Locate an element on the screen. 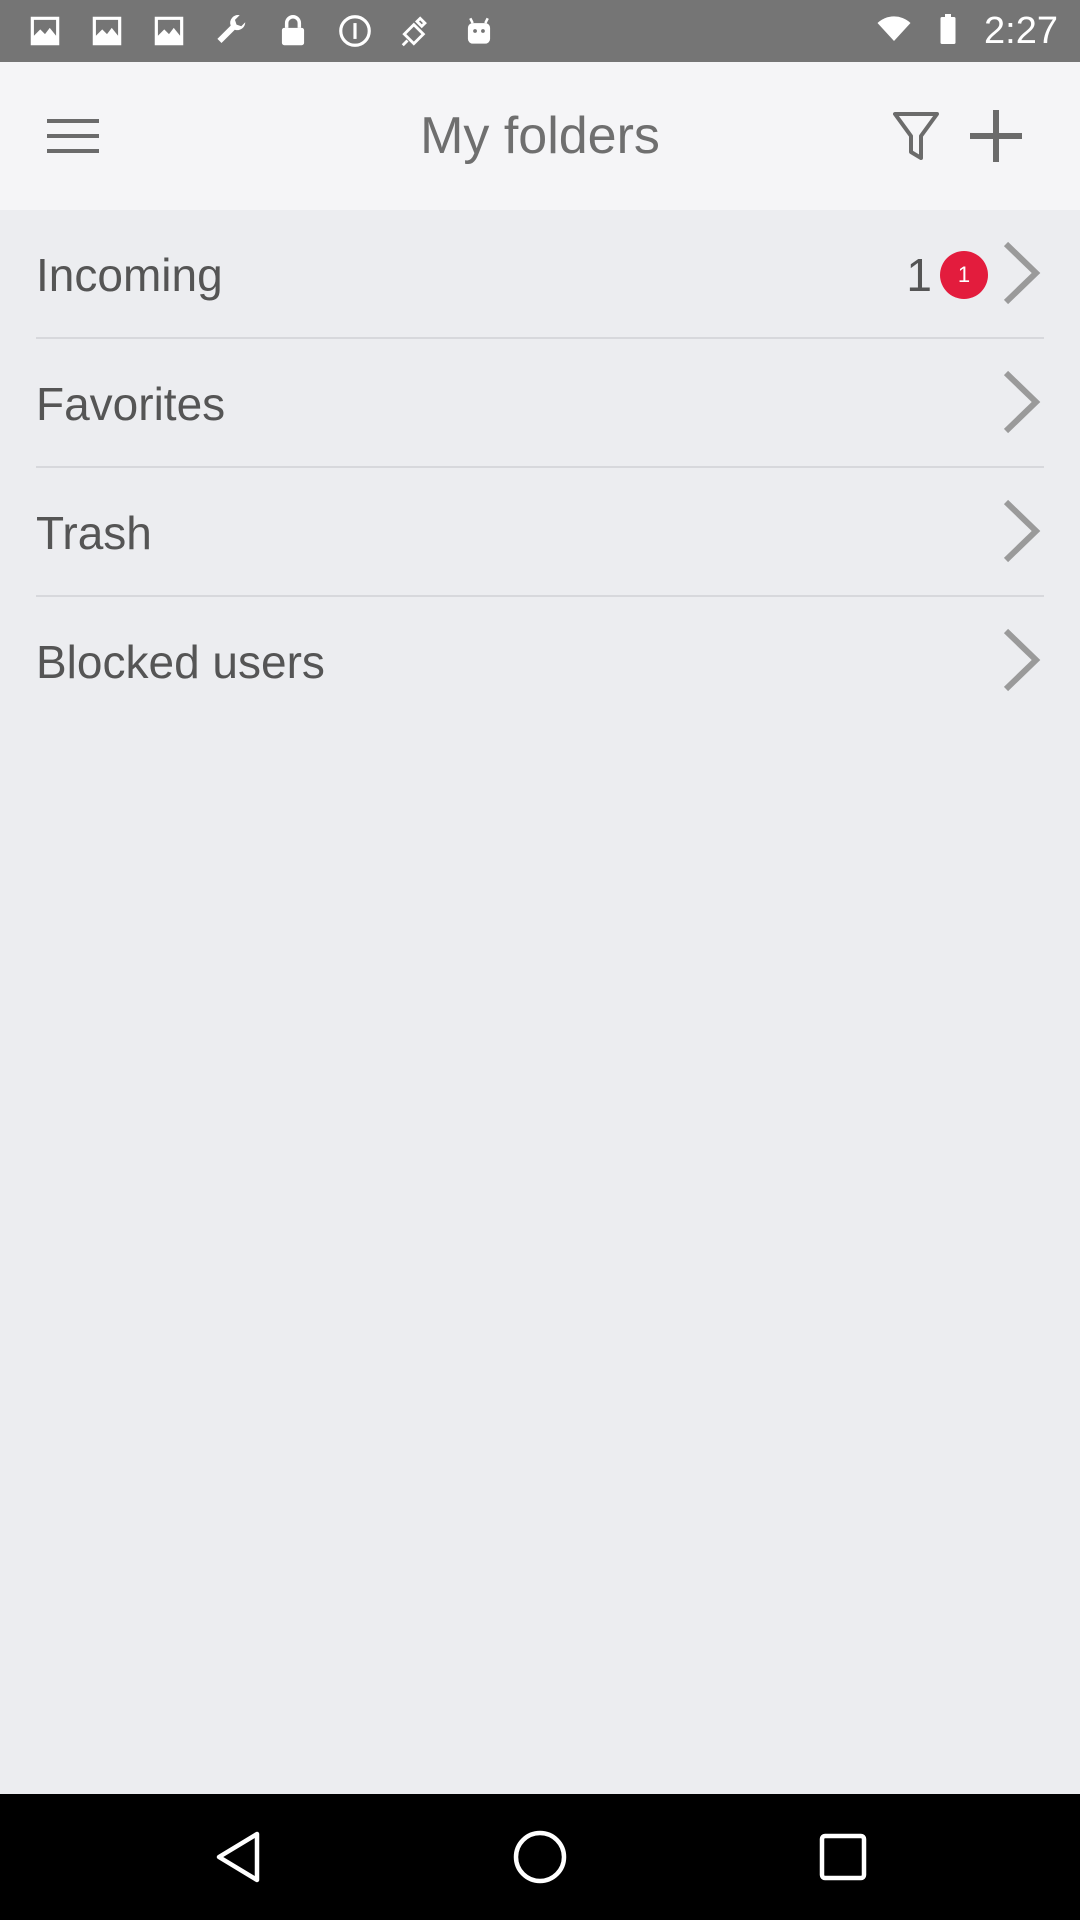 This screenshot has height=1920, width=1080. add-folder-button is located at coordinates (996, 136).